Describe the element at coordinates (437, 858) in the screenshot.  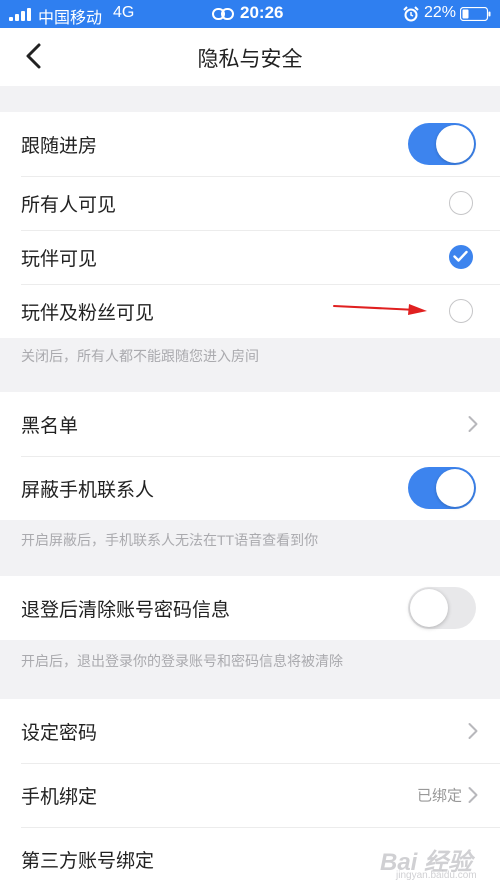
I see `baidu-watermark: Bai 经验 jingyan.baidu.com` at that location.